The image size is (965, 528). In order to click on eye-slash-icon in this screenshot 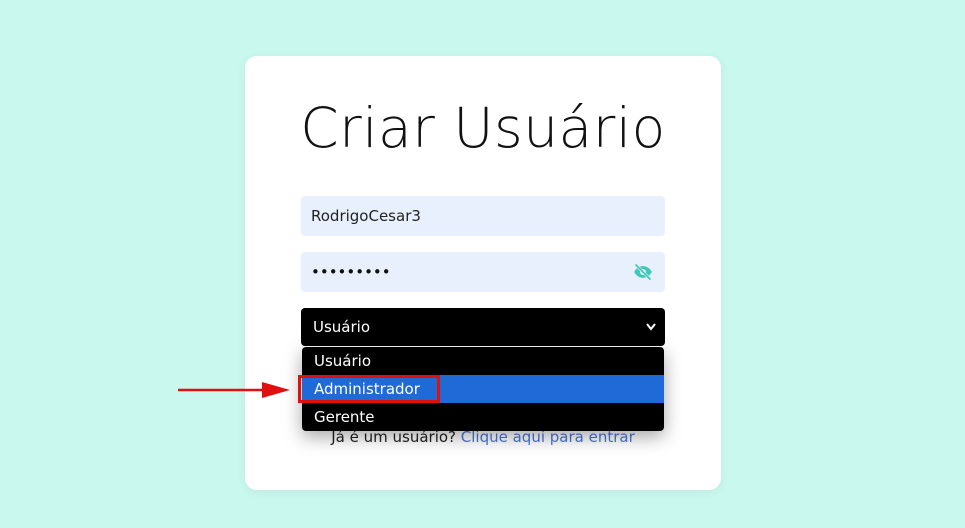, I will do `click(643, 272)`.